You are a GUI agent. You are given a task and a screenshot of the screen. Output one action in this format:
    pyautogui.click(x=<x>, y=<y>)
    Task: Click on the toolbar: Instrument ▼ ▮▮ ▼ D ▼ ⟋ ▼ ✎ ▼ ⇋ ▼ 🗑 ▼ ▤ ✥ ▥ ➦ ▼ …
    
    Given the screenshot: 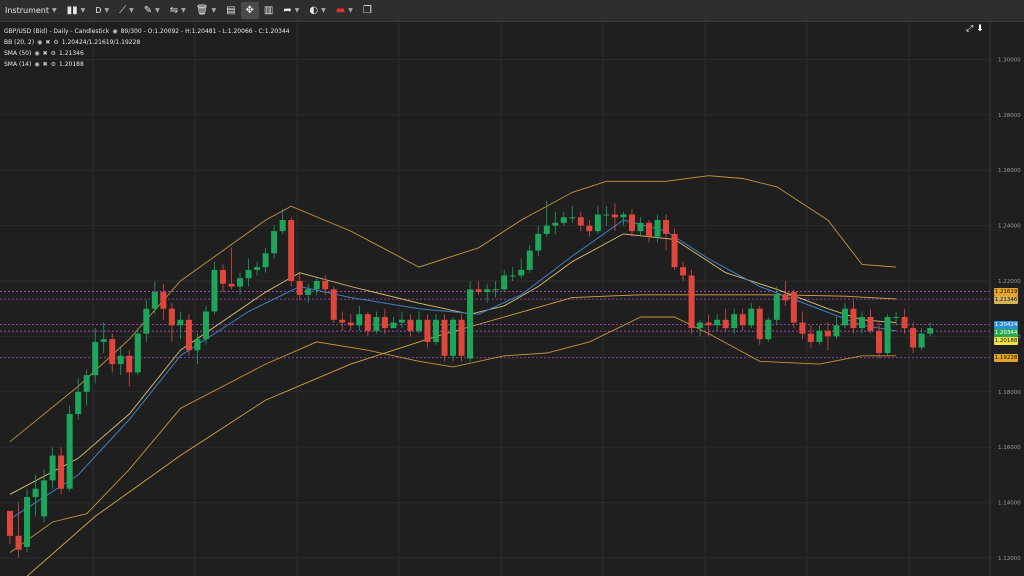 What is the action you would take?
    pyautogui.click(x=512, y=11)
    